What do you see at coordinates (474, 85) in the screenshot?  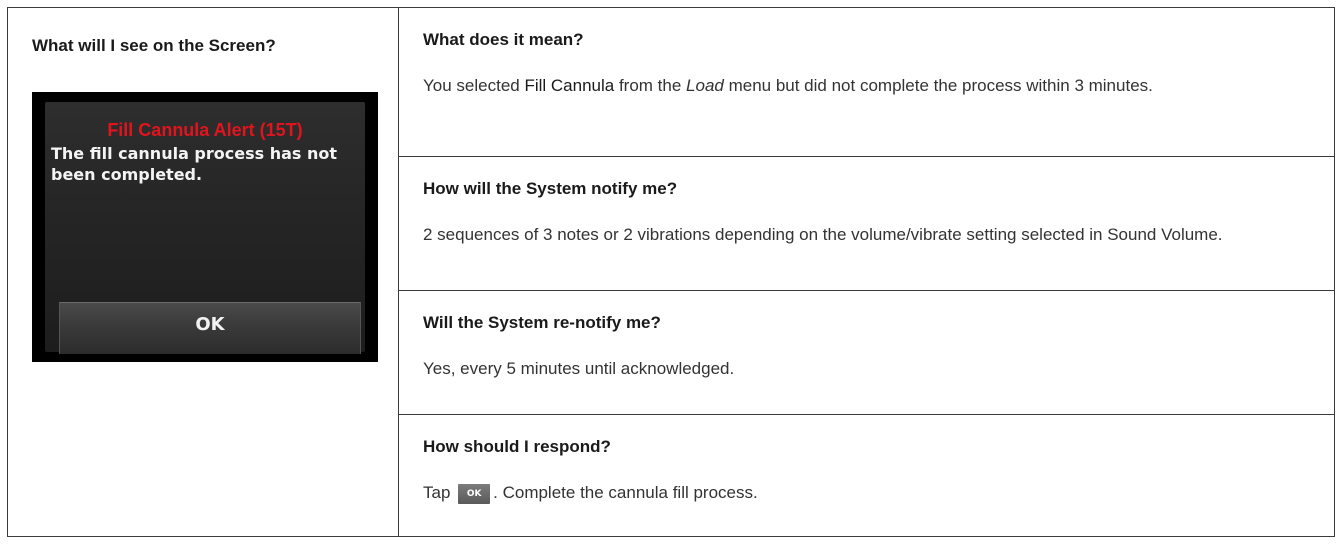 I see `text-fragment: You selected` at bounding box center [474, 85].